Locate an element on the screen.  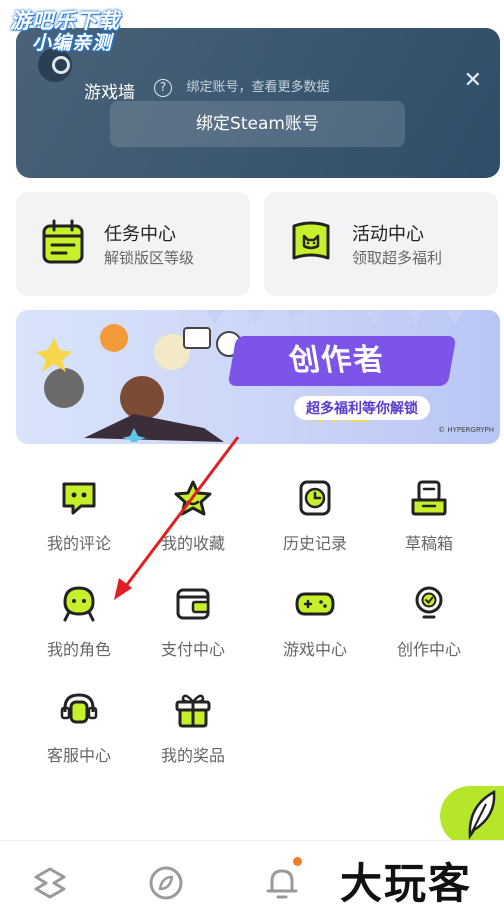
grid-label: 创作中心 is located at coordinates (428, 649).